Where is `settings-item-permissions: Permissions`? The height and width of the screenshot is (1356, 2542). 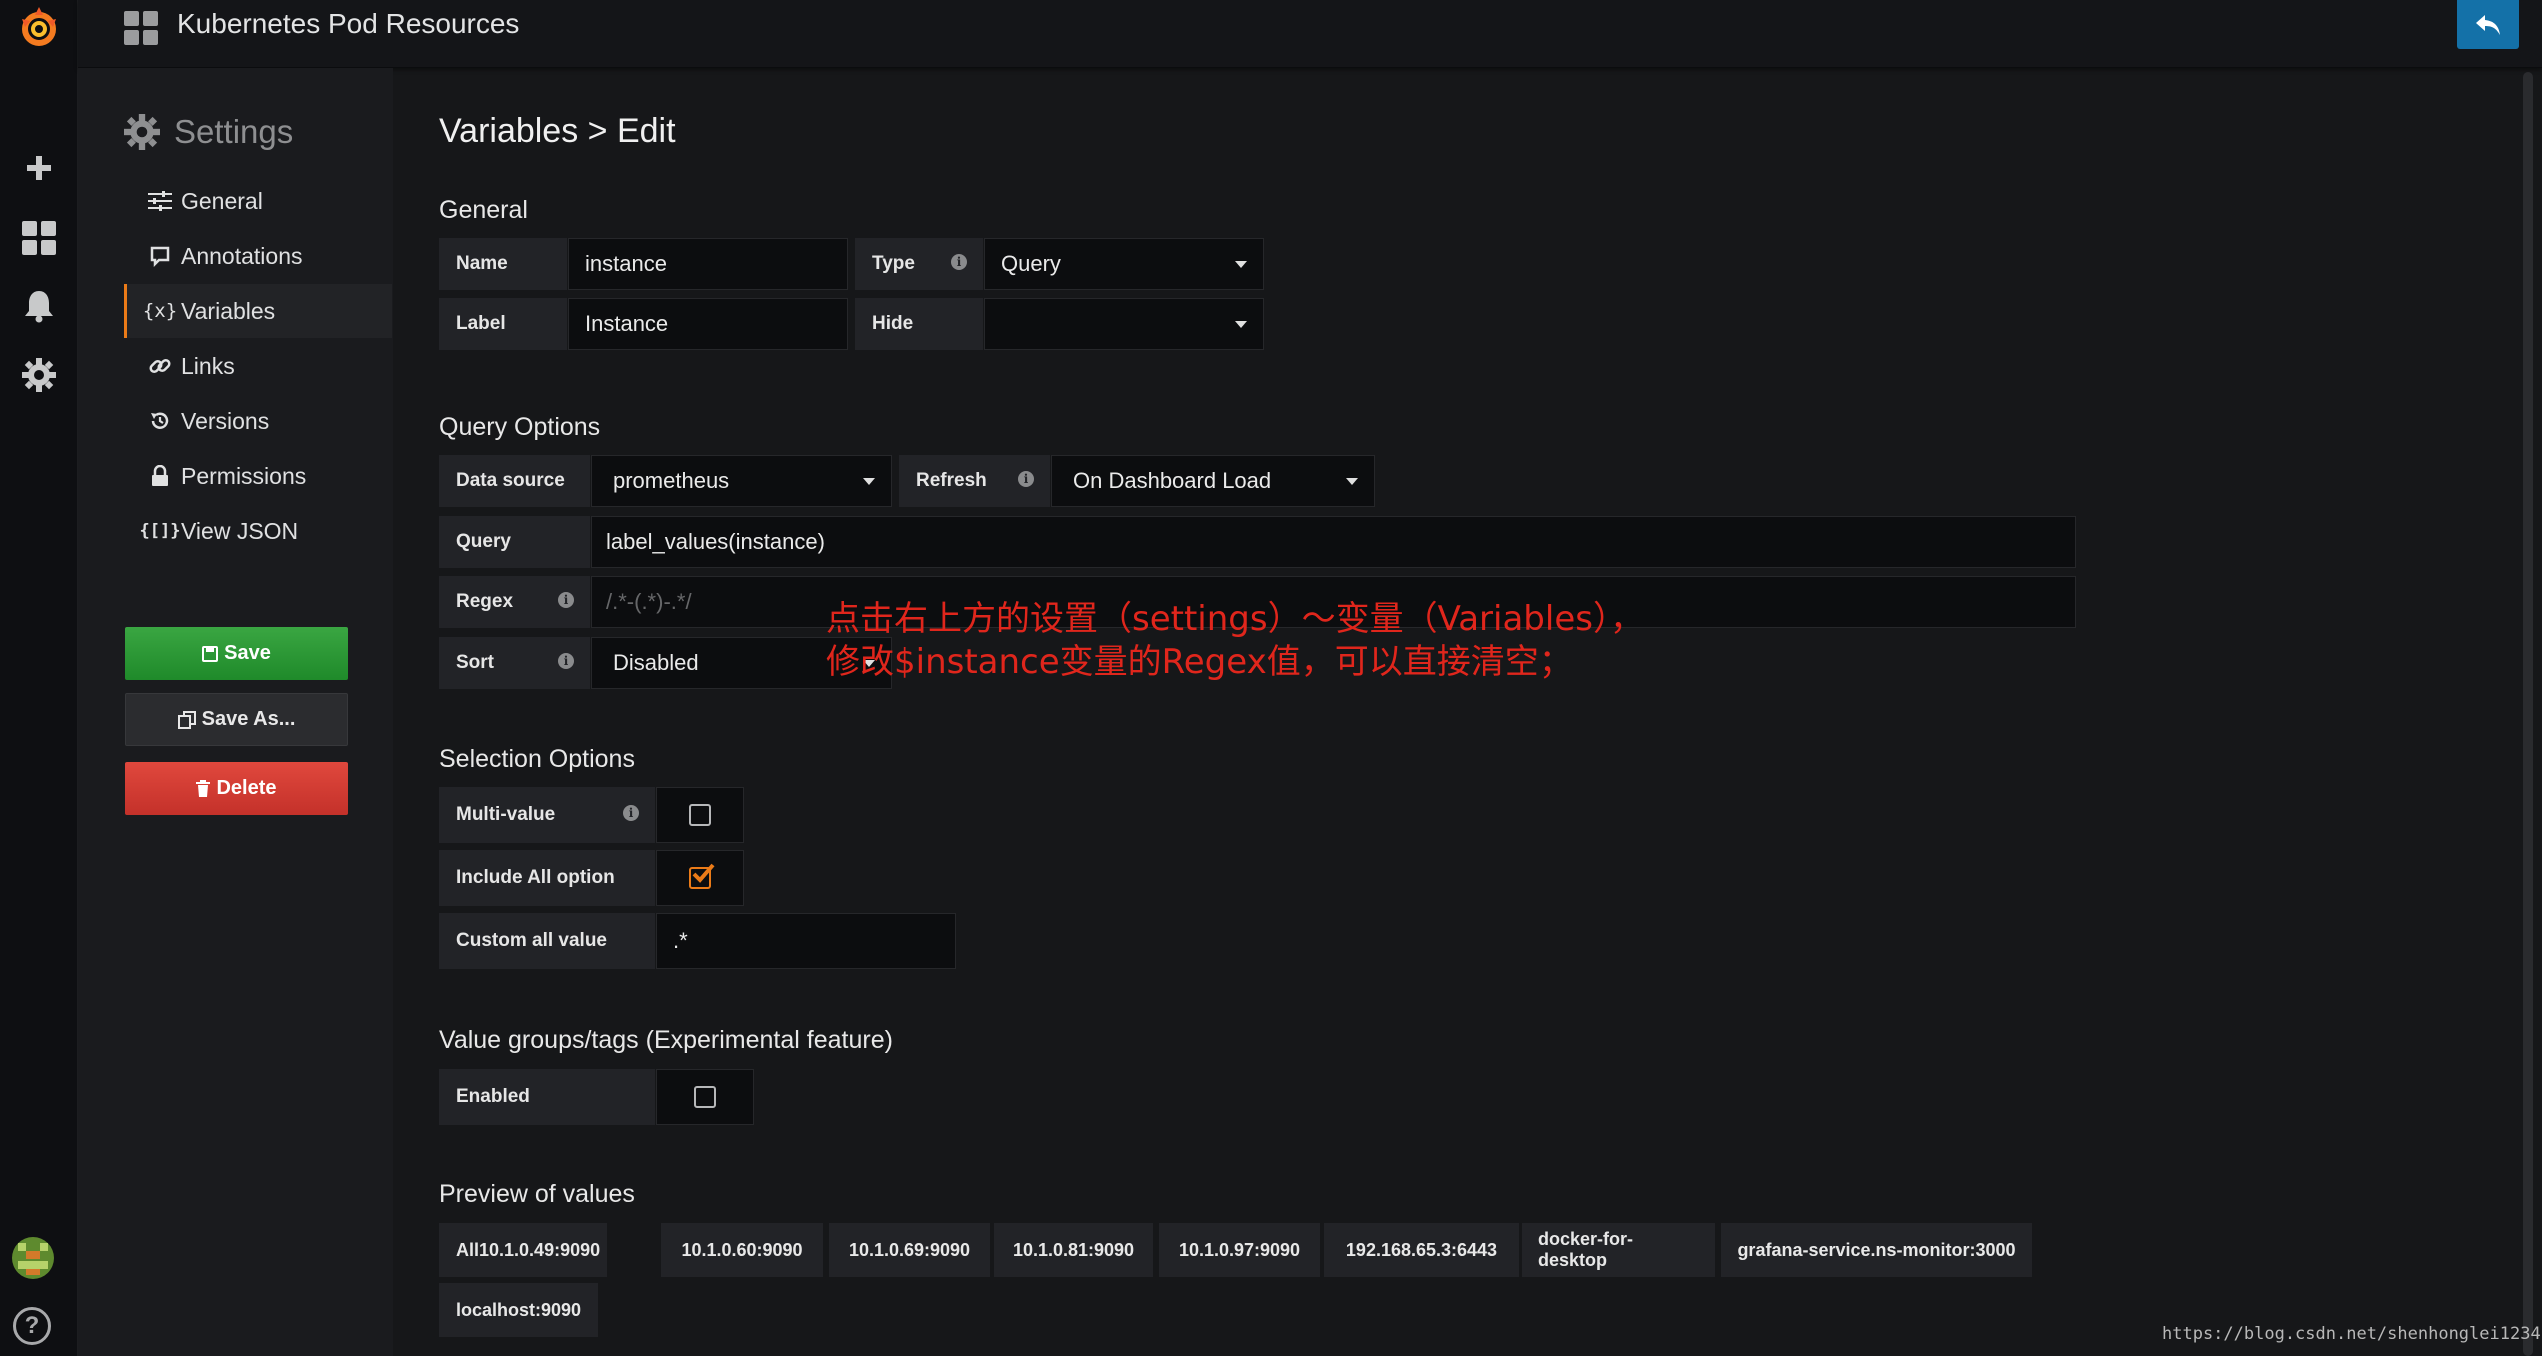 settings-item-permissions: Permissions is located at coordinates (258, 476).